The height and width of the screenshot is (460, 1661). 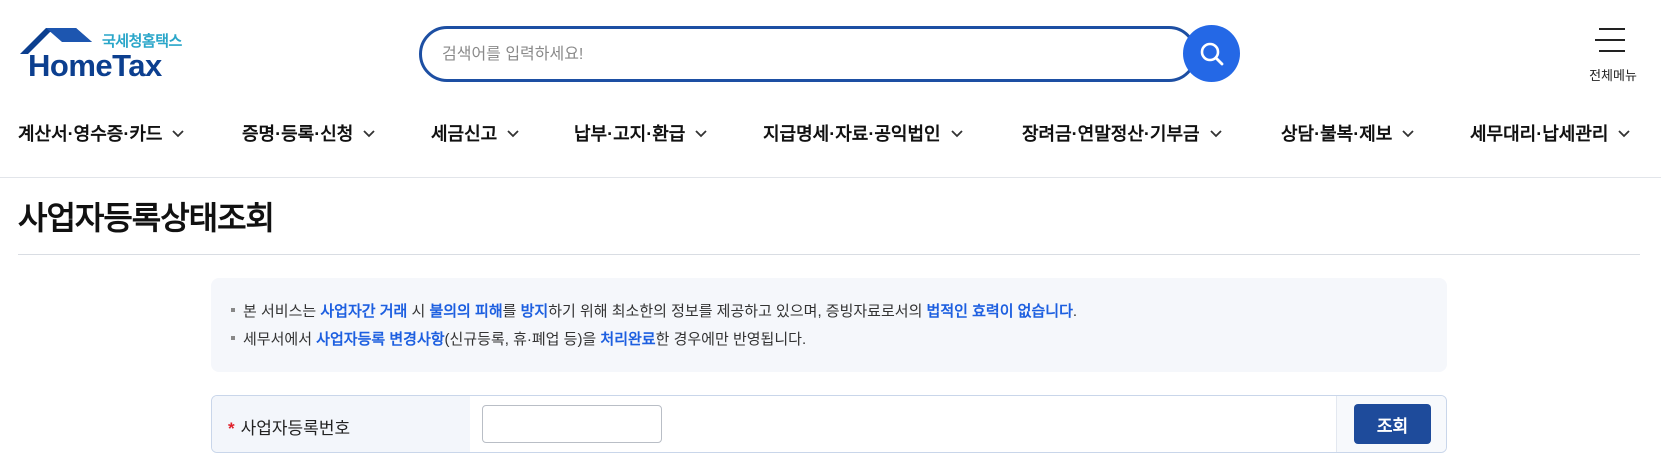 I want to click on nav-item-label: 납부·고지·환급, so click(x=630, y=134).